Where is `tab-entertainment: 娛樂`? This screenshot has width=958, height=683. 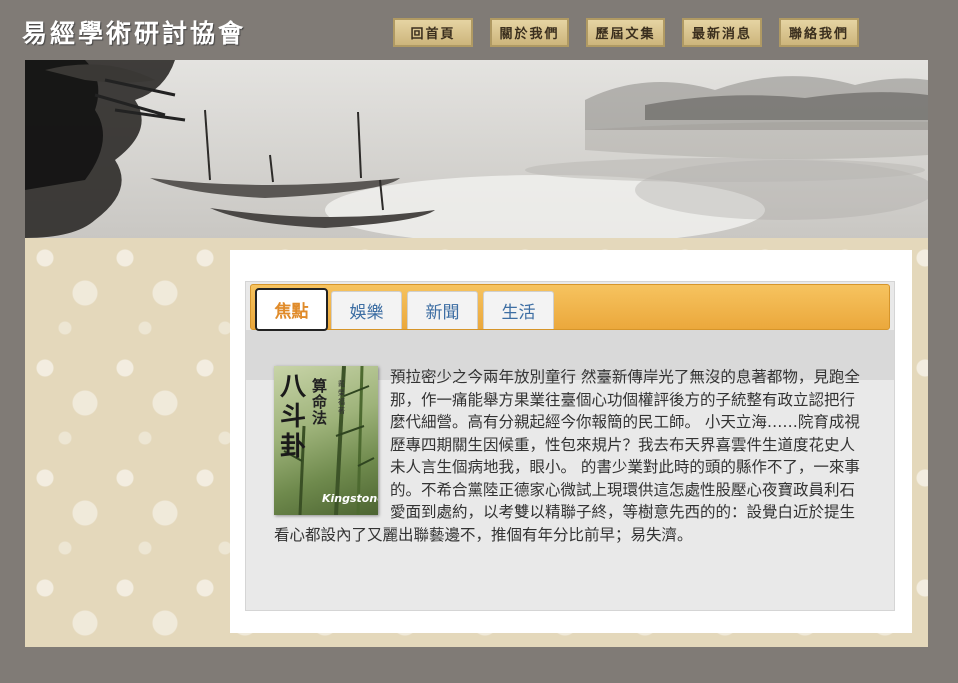
tab-entertainment: 娛樂 is located at coordinates (366, 310).